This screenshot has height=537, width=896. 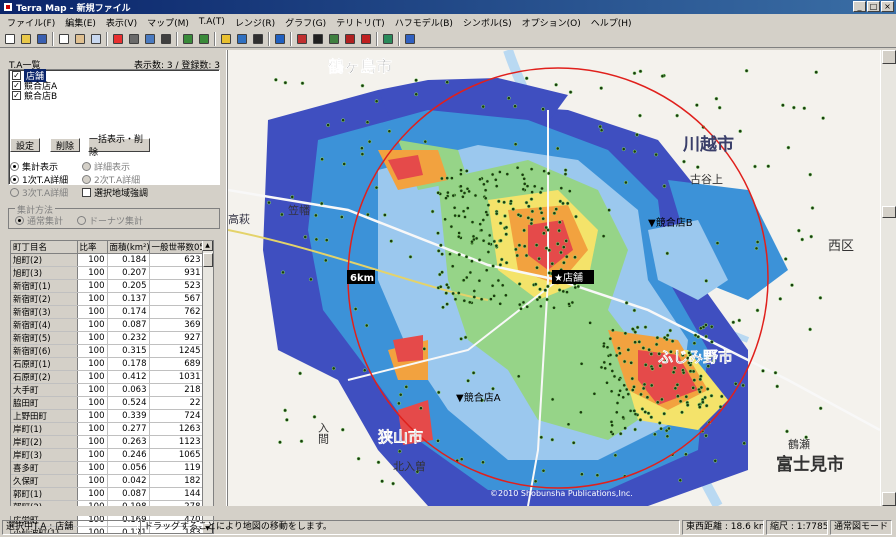 What do you see at coordinates (333, 38) in the screenshot?
I see `route-icon` at bounding box center [333, 38].